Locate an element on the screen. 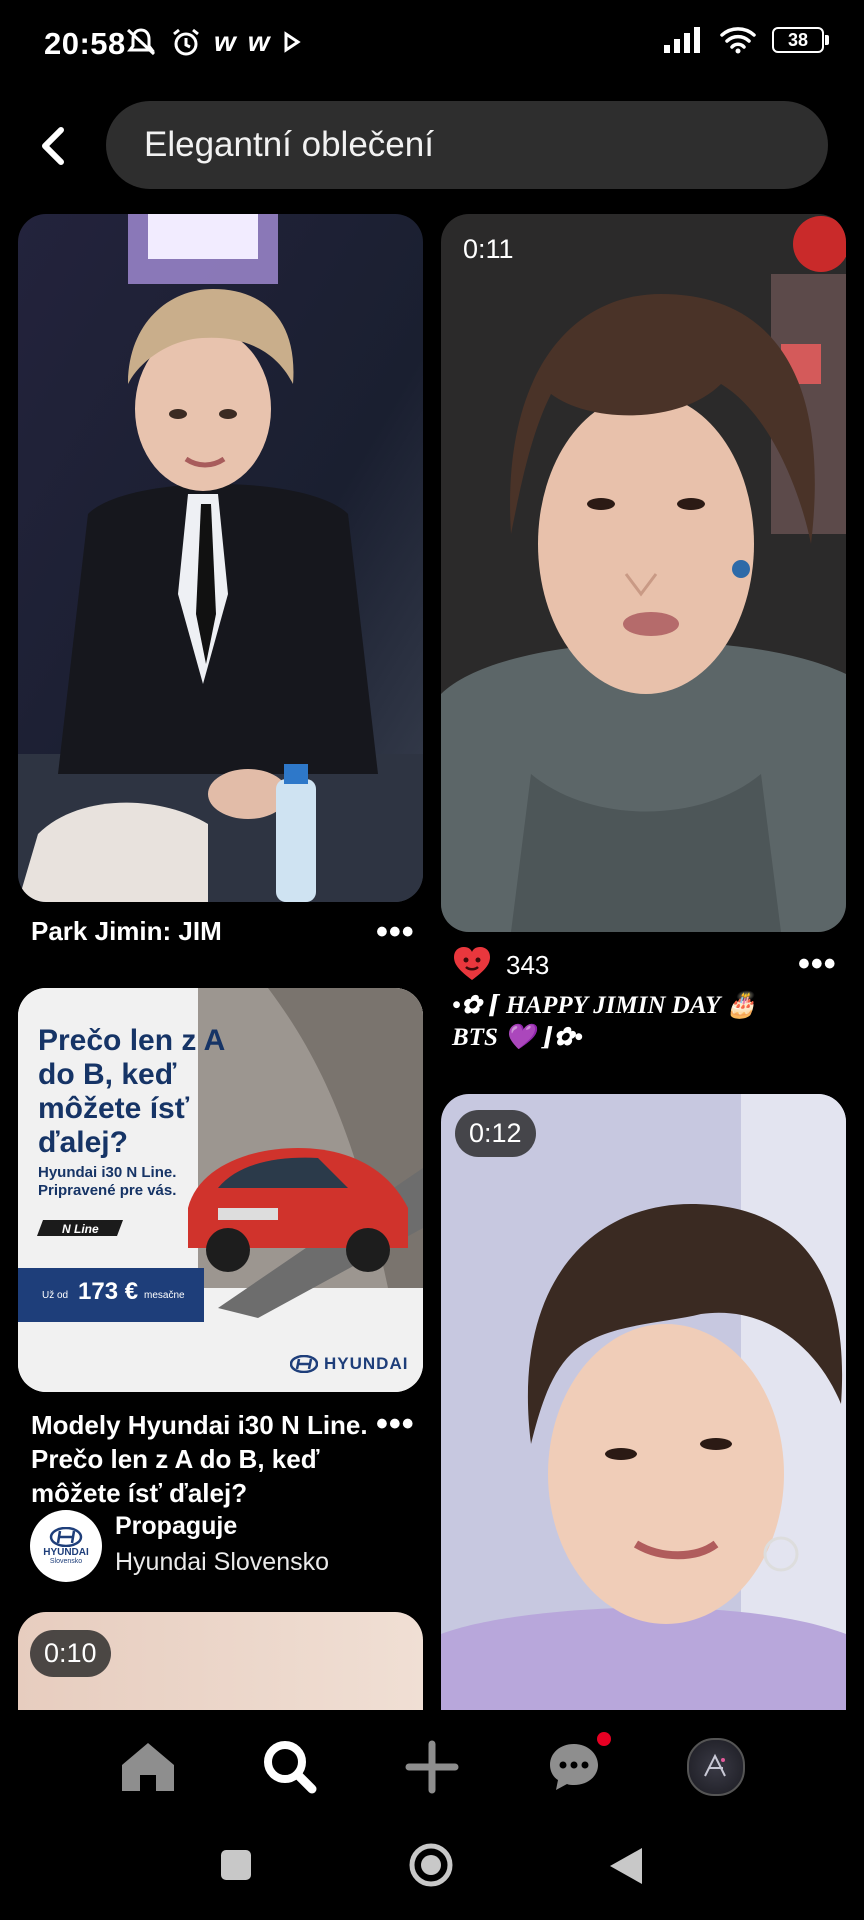 This screenshot has height=1920, width=864. status-time: 20:58 is located at coordinates (85, 43).